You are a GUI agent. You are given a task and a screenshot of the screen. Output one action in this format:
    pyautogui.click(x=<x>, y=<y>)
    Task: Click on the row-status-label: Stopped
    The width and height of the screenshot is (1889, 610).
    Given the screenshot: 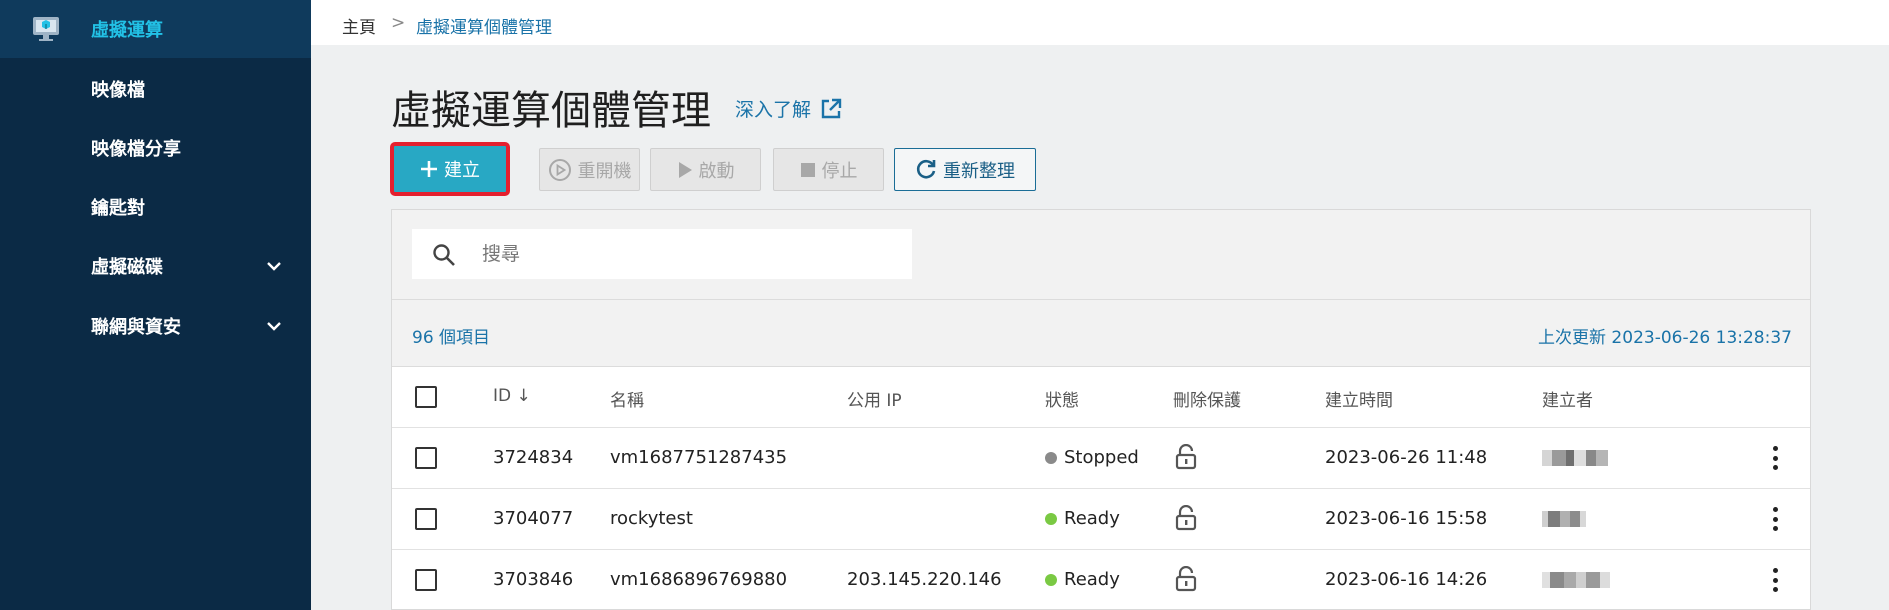 What is the action you would take?
    pyautogui.click(x=1101, y=457)
    